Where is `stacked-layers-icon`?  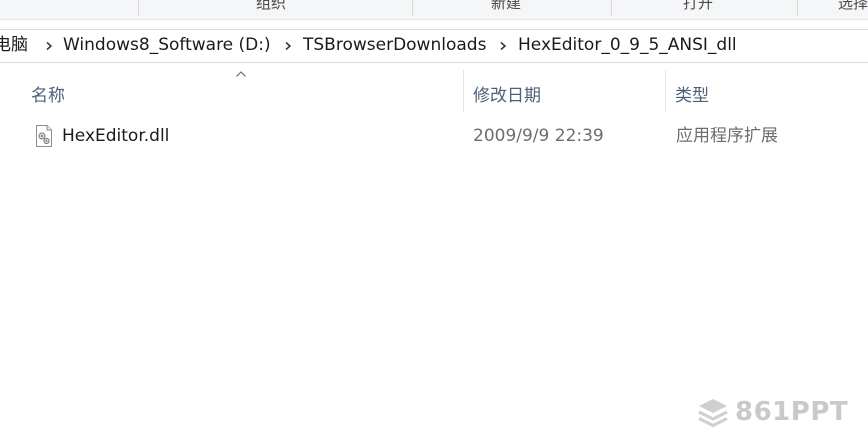 stacked-layers-icon is located at coordinates (713, 413).